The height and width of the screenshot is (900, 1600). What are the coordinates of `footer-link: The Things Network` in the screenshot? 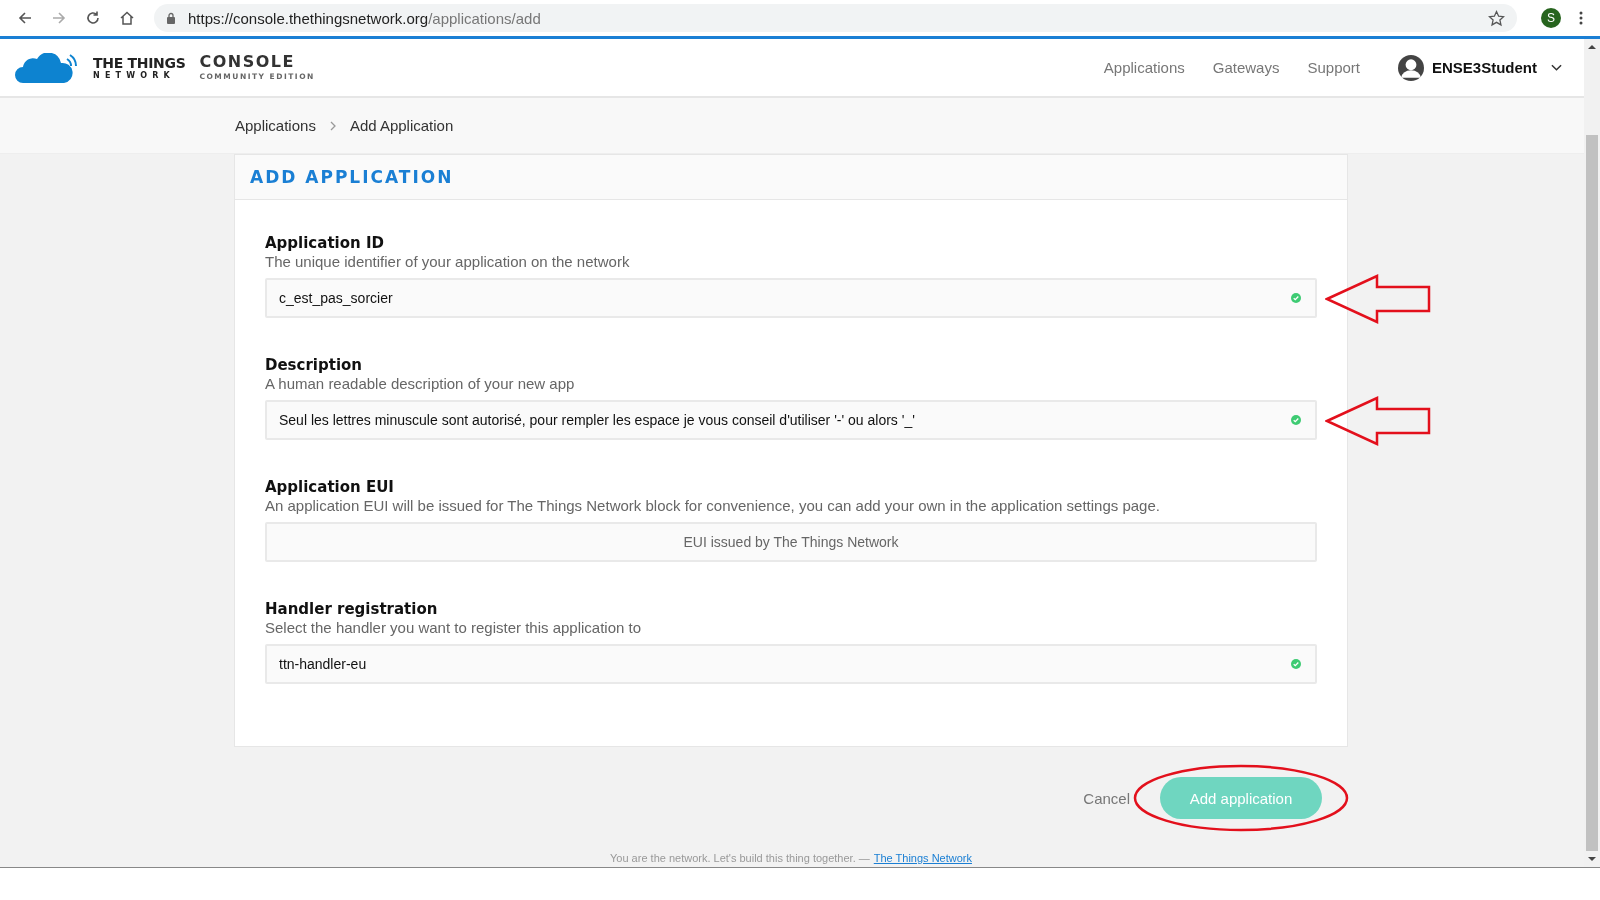 It's located at (922, 858).